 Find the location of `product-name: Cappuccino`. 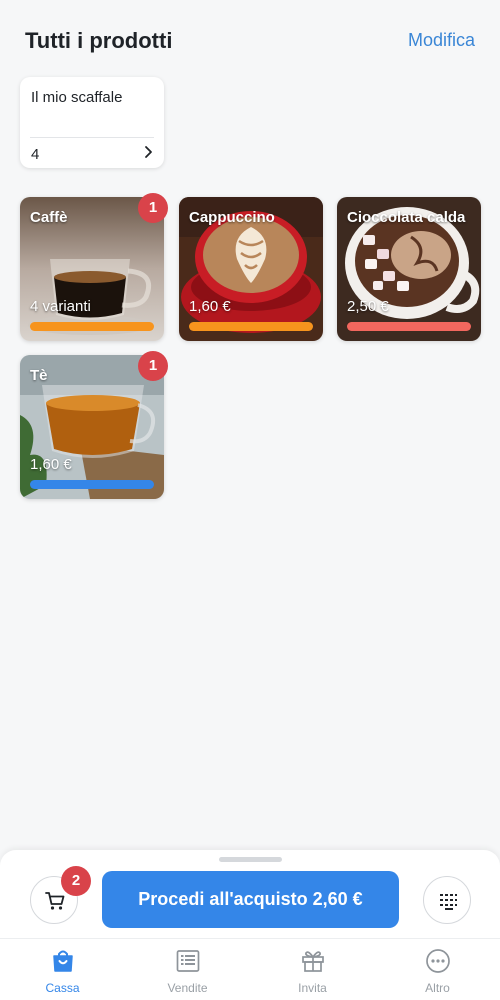

product-name: Cappuccino is located at coordinates (232, 217).